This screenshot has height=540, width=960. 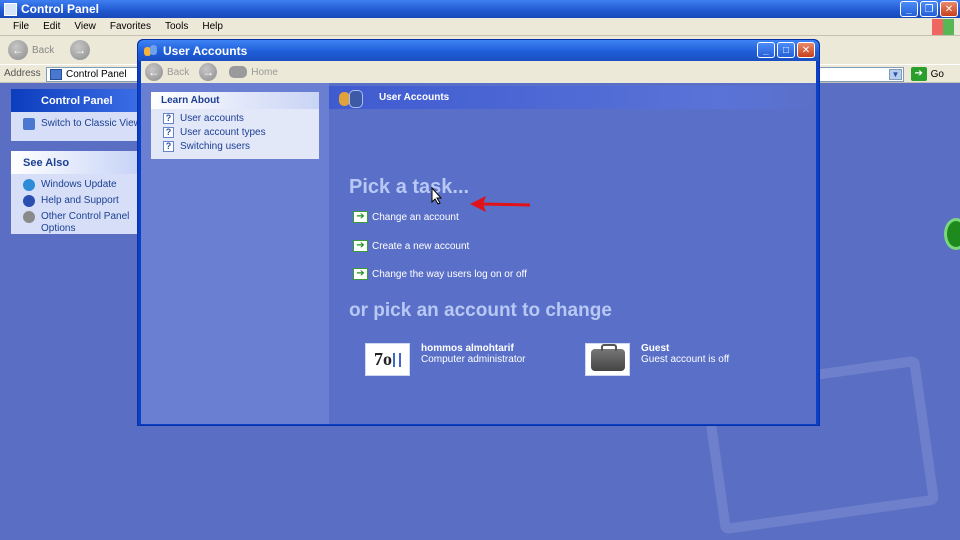 I want to click on task-change-account: ➔ Change an account, so click(x=406, y=217).